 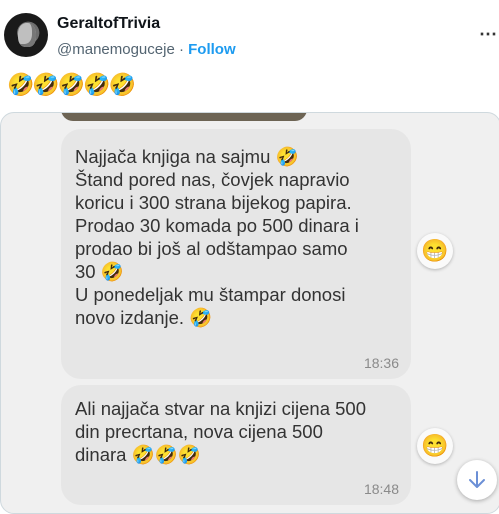 What do you see at coordinates (116, 49) in the screenshot?
I see `user-handle: @manemoguceje` at bounding box center [116, 49].